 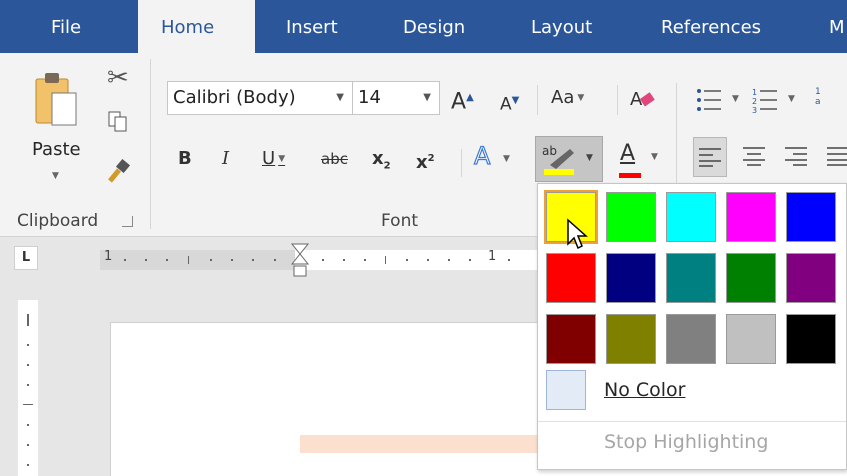 What do you see at coordinates (127, 221) in the screenshot?
I see `clipboard-dialog-launcher-icon` at bounding box center [127, 221].